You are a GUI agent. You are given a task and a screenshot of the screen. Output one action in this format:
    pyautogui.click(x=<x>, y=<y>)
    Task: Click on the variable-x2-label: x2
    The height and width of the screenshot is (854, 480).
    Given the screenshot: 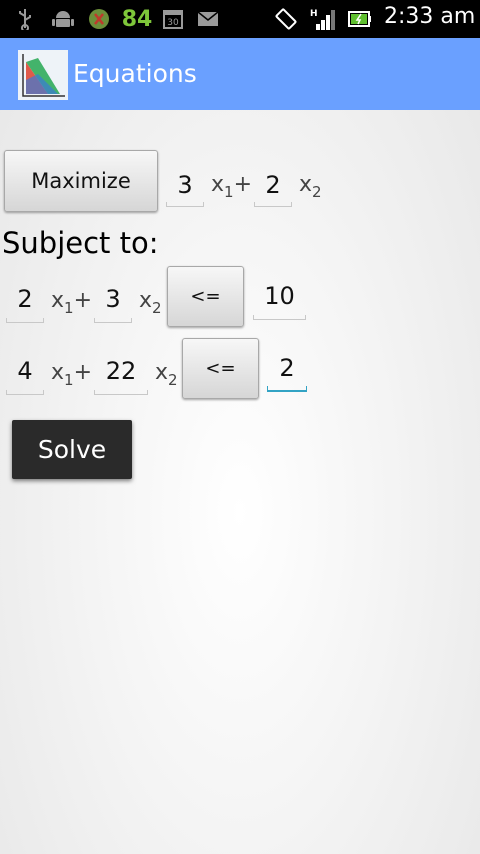 What is the action you would take?
    pyautogui.click(x=310, y=186)
    